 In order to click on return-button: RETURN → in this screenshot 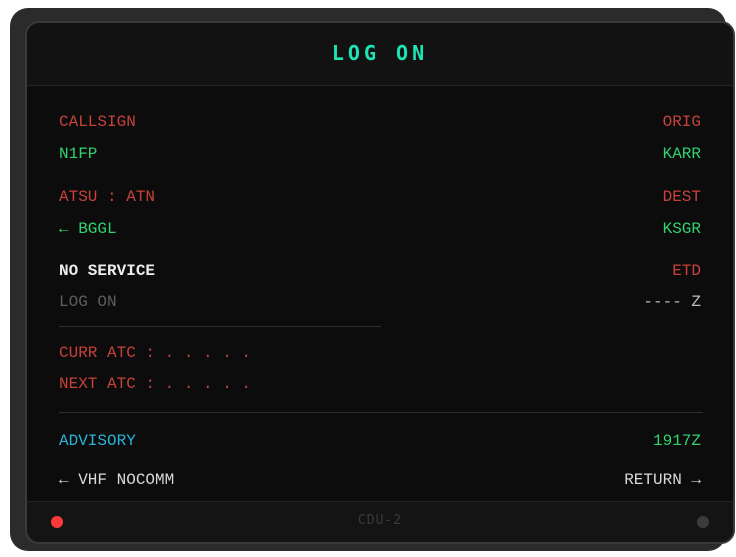, I will do `click(662, 480)`.